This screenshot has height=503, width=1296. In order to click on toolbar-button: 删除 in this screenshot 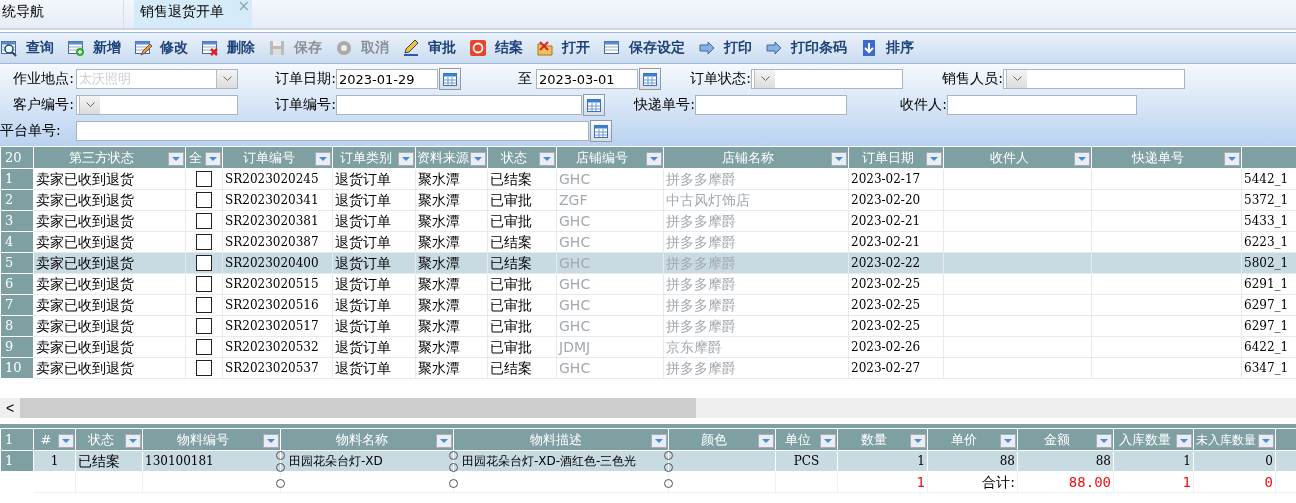, I will do `click(229, 48)`.